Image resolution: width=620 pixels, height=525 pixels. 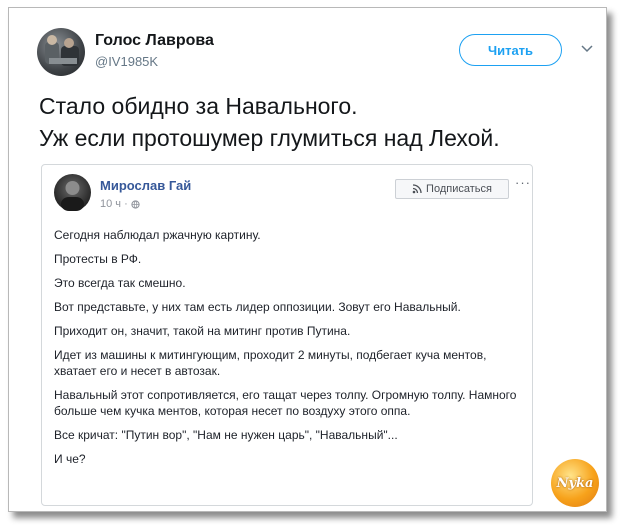 I want to click on fb-post-time: 10 ч ·, so click(x=120, y=204).